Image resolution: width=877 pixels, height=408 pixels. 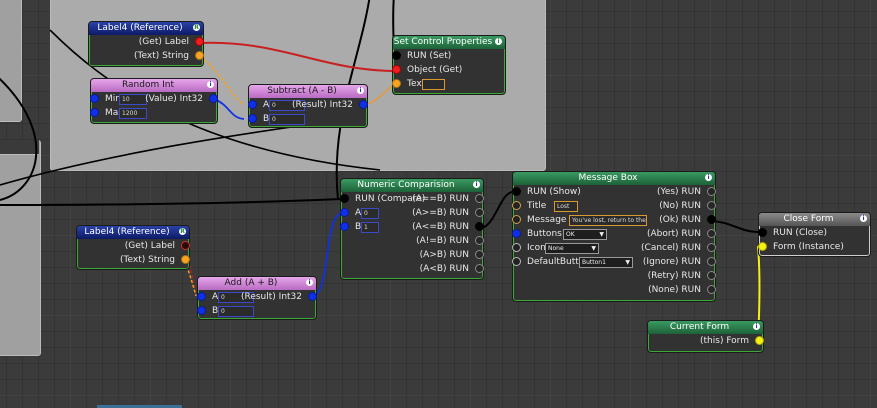 What do you see at coordinates (711, 275) in the screenshot?
I see `output-retry-pin` at bounding box center [711, 275].